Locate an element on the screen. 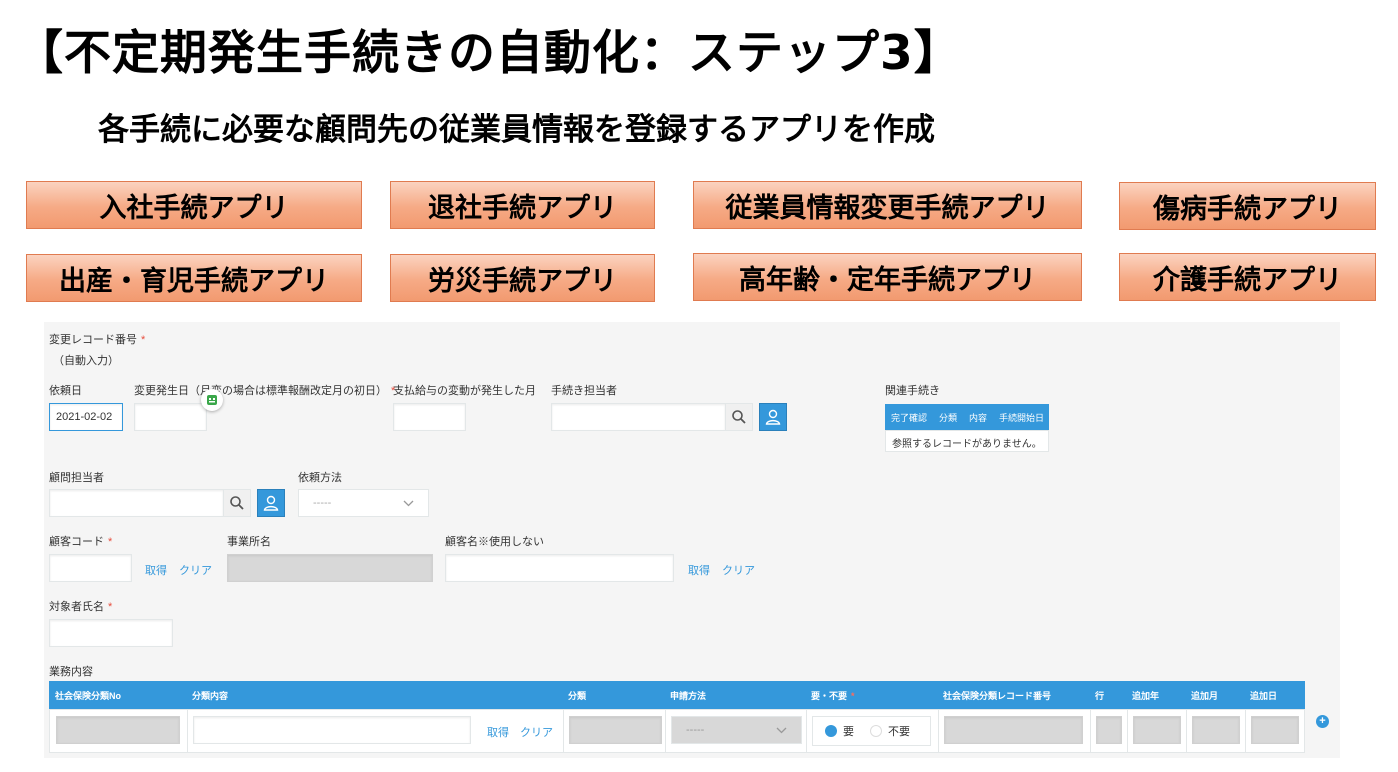 The height and width of the screenshot is (772, 1398). column-header: 追加年 is located at coordinates (1146, 696).